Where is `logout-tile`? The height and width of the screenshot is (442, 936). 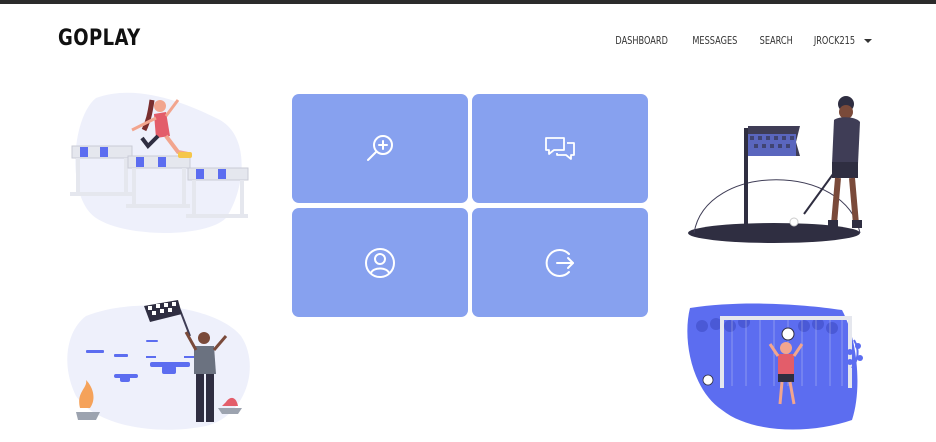
logout-tile is located at coordinates (560, 262).